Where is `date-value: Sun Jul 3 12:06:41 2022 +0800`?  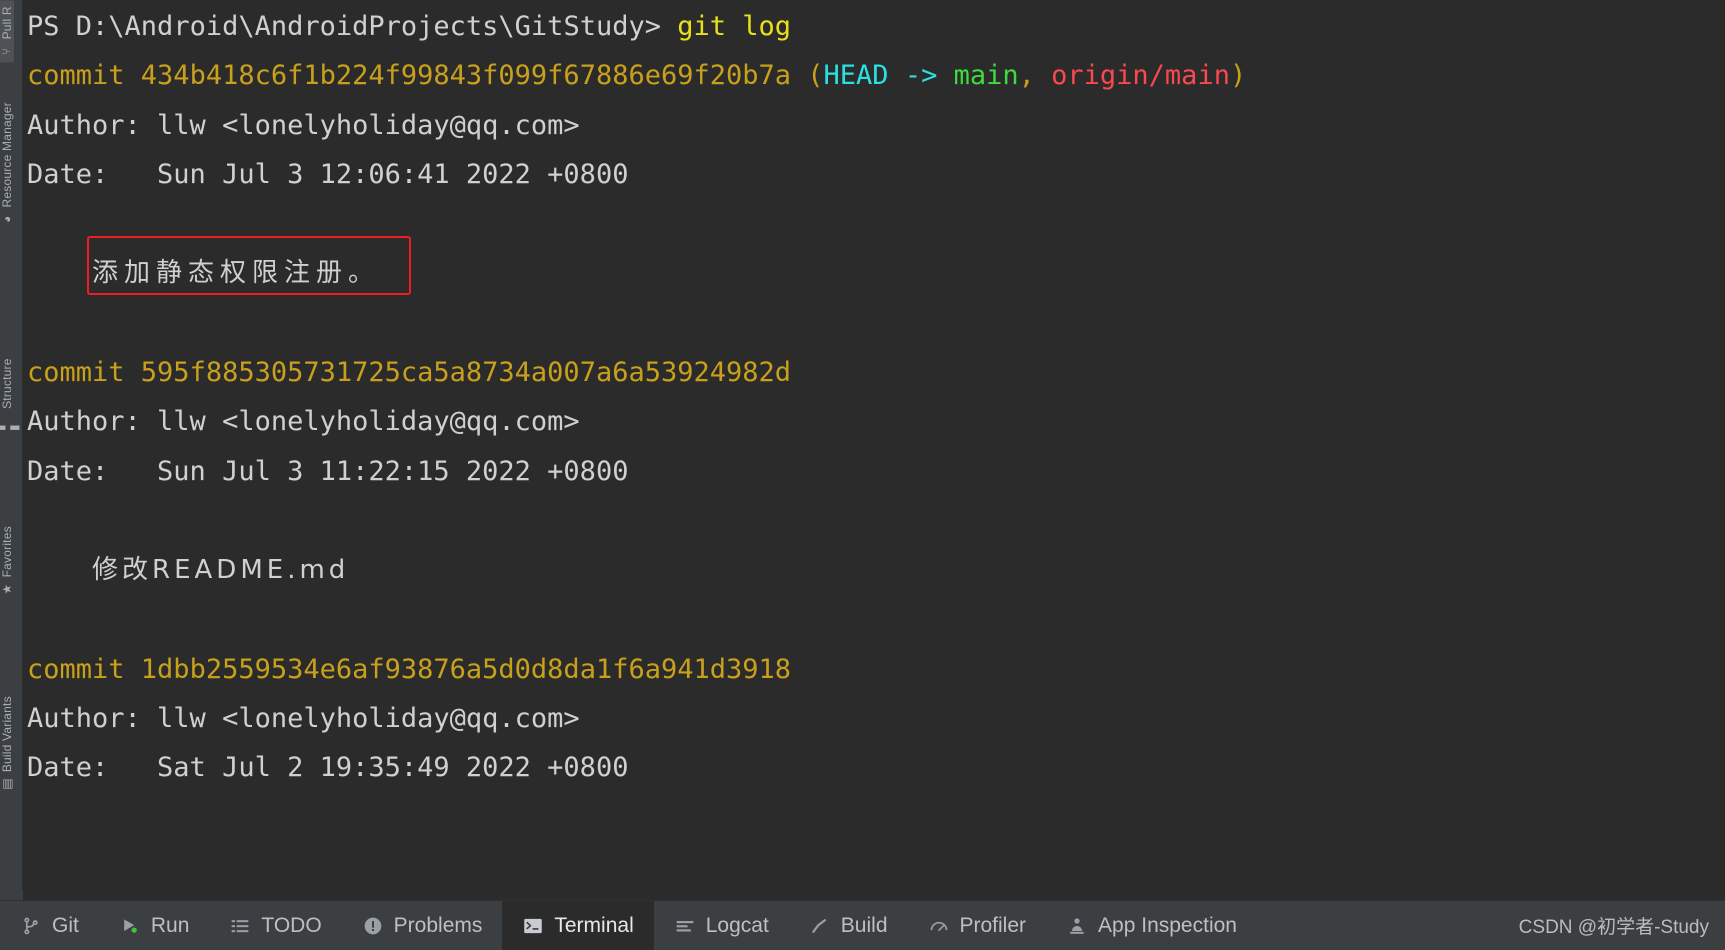 date-value: Sun Jul 3 12:06:41 2022 +0800 is located at coordinates (393, 174).